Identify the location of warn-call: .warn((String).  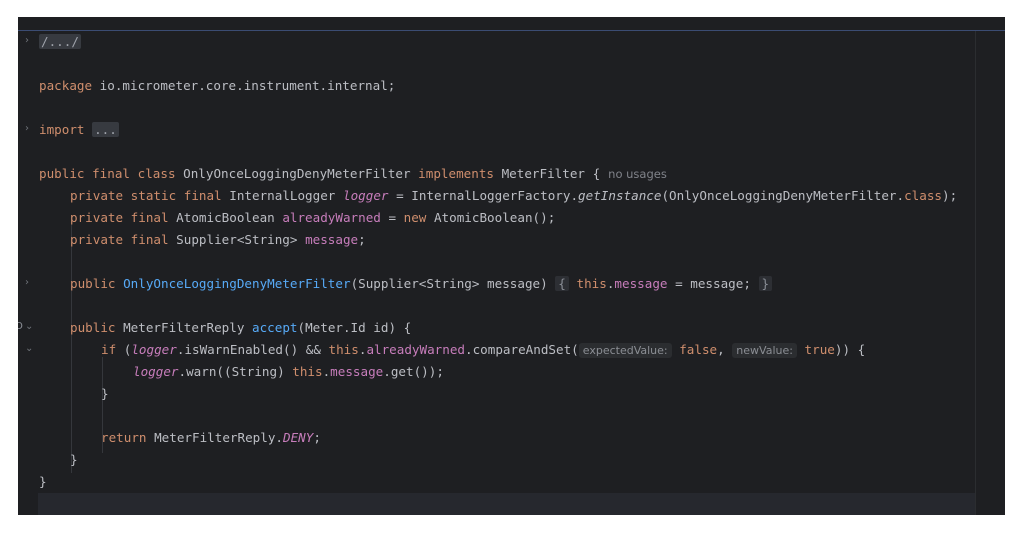
(235, 371).